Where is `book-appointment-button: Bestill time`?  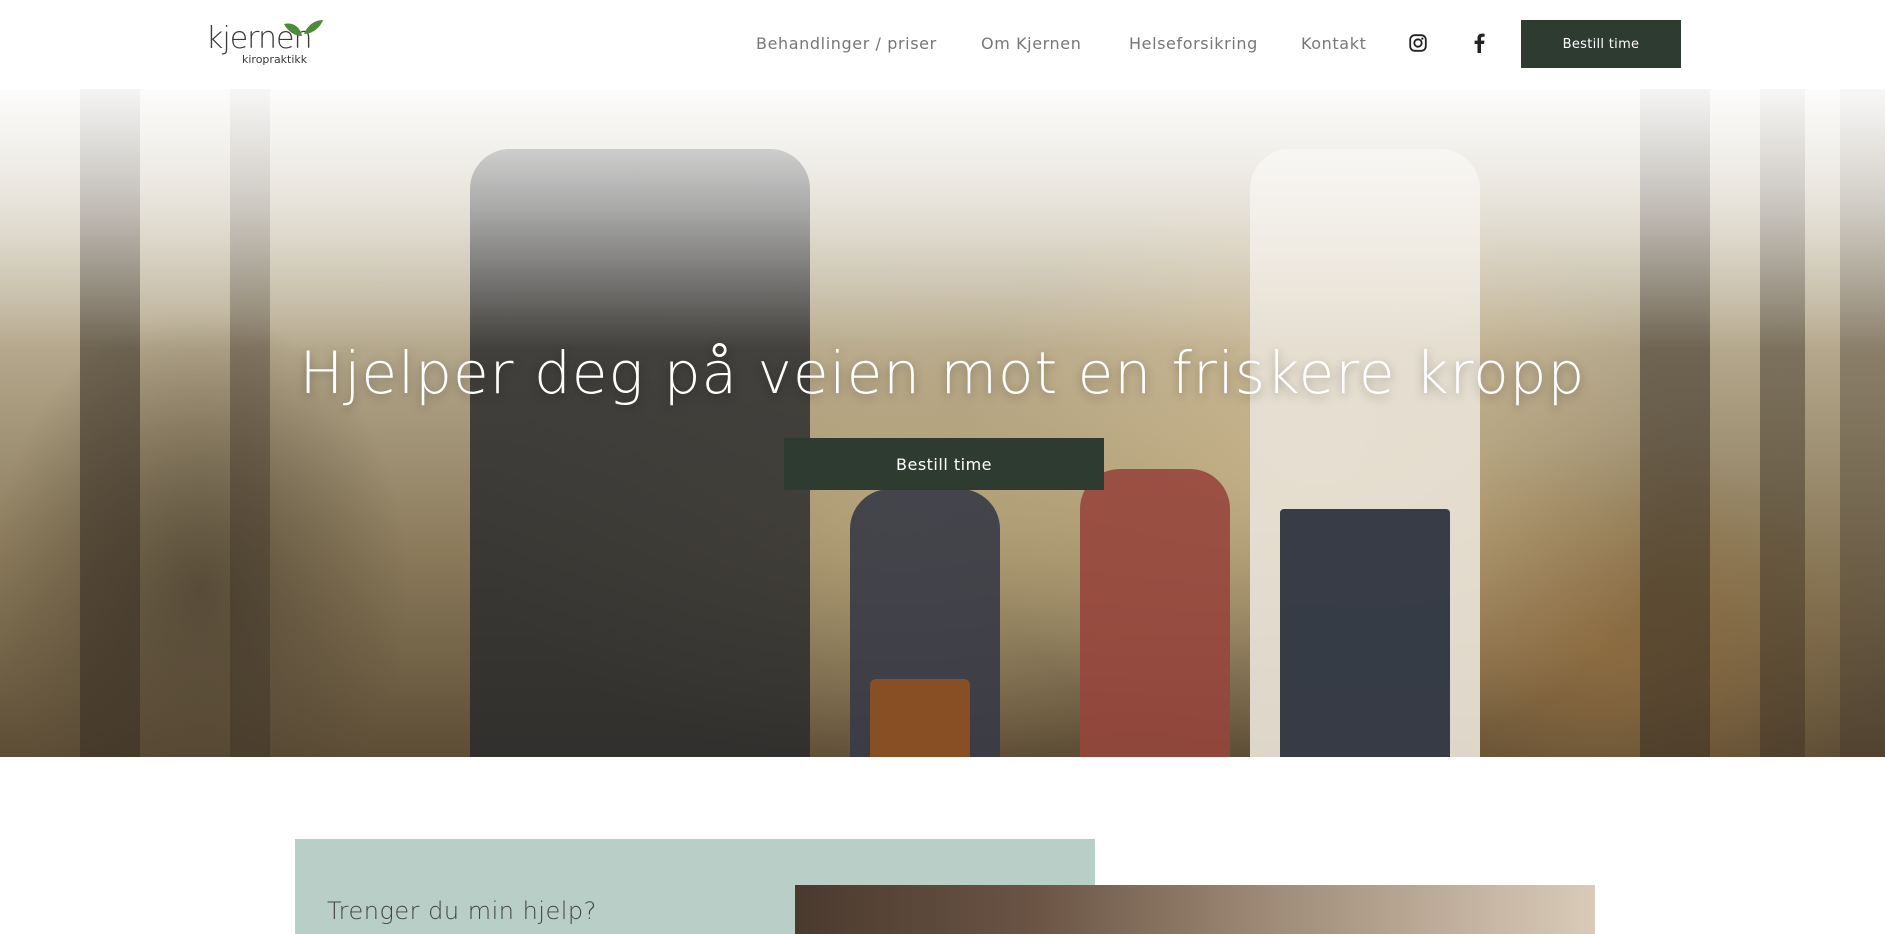
book-appointment-button: Bestill time is located at coordinates (1601, 44).